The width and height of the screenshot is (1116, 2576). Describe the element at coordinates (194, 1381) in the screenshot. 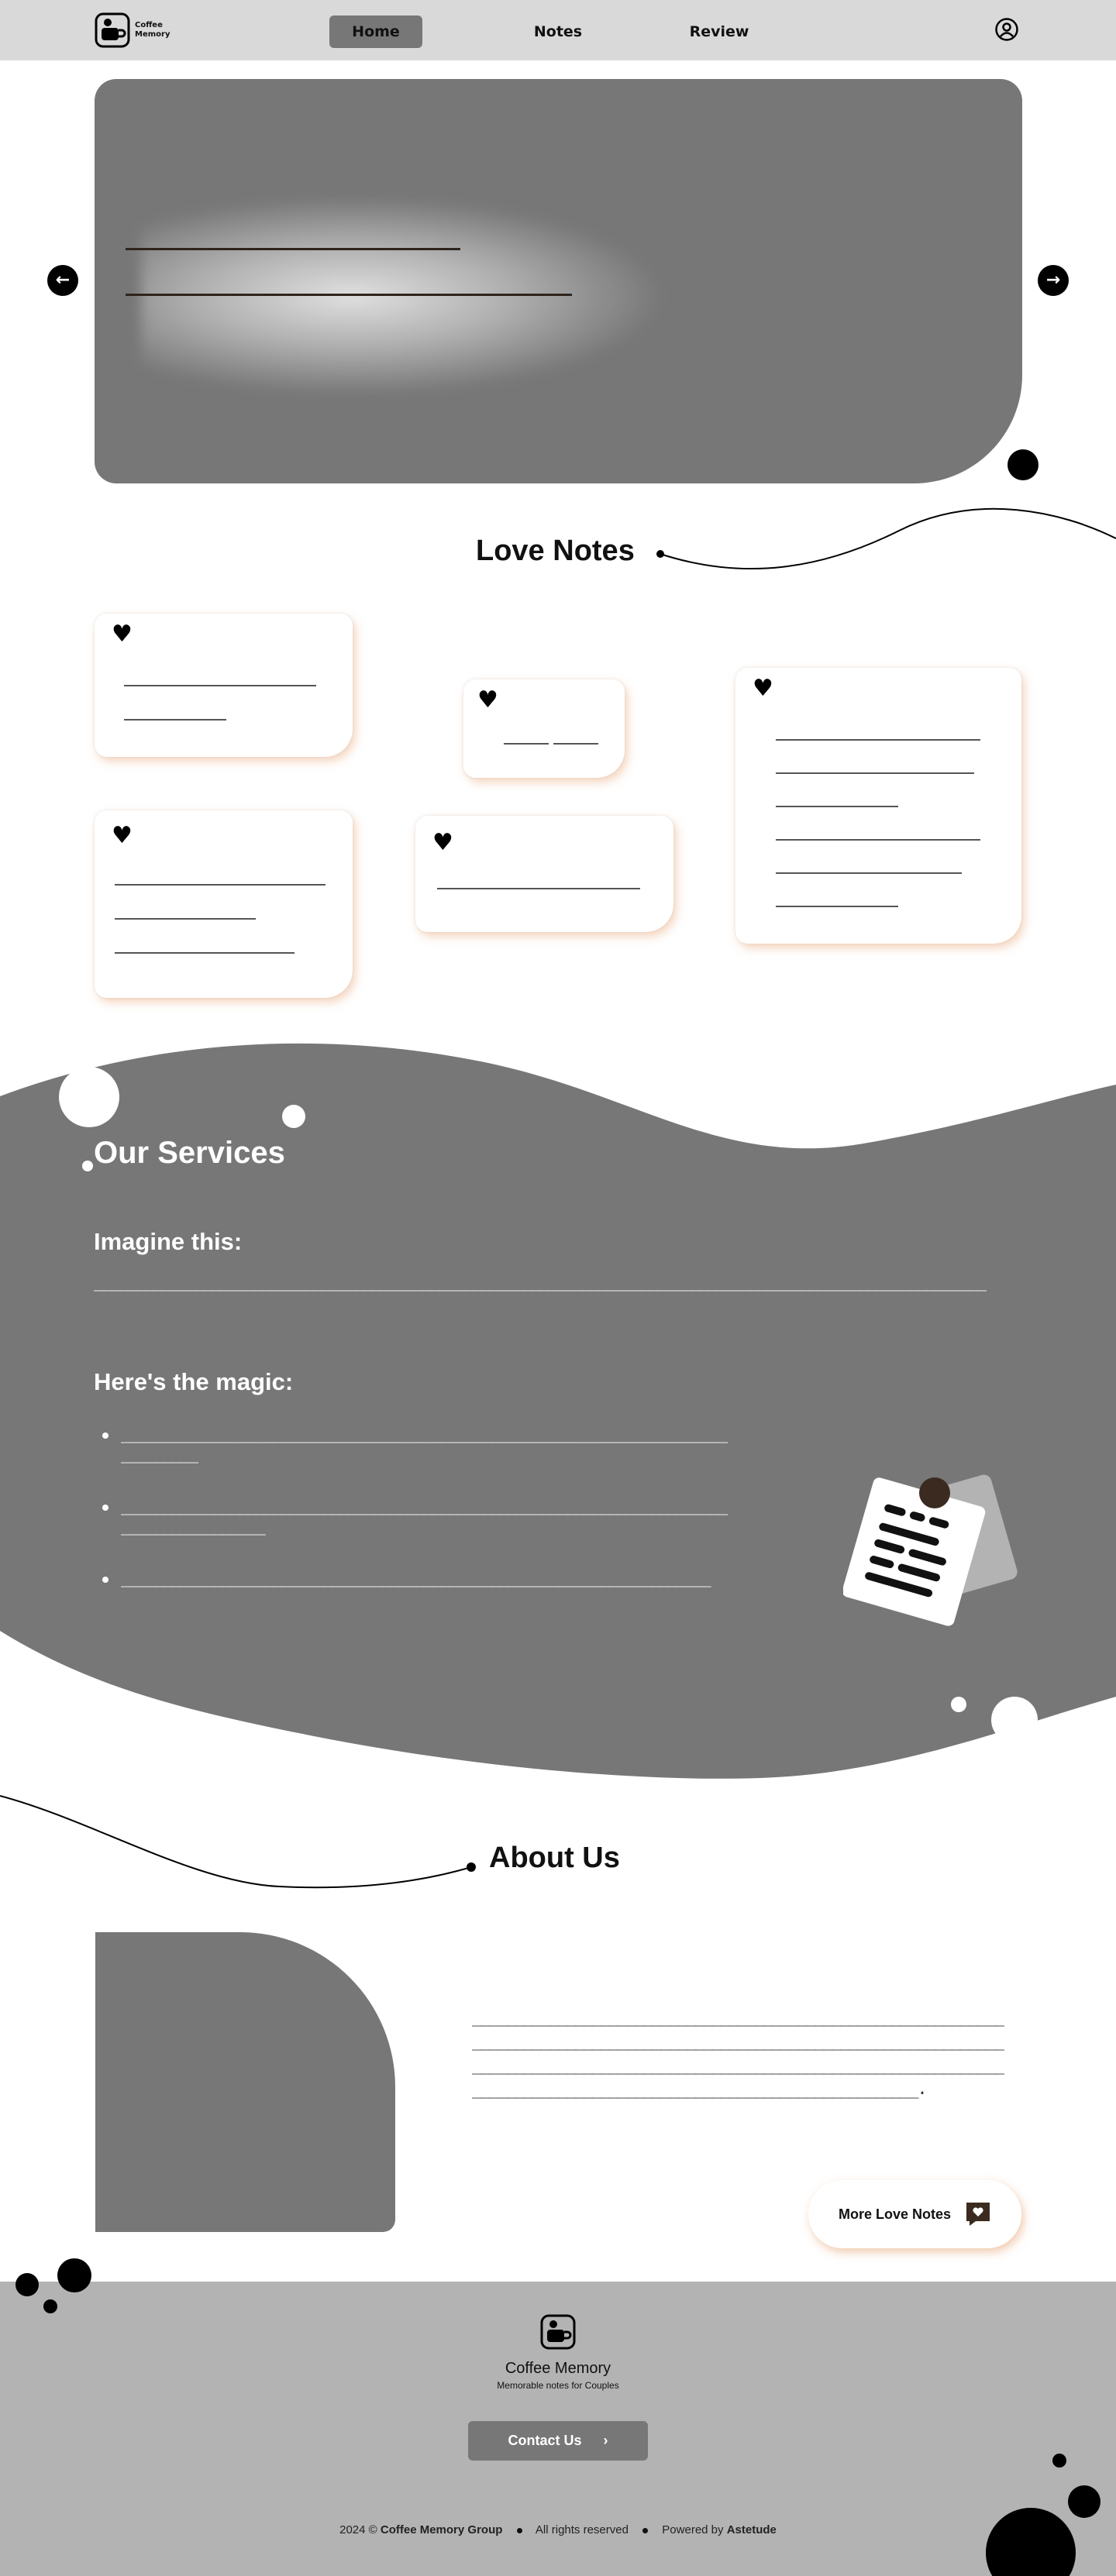

I see `magic-heading: Here's the magic:` at that location.